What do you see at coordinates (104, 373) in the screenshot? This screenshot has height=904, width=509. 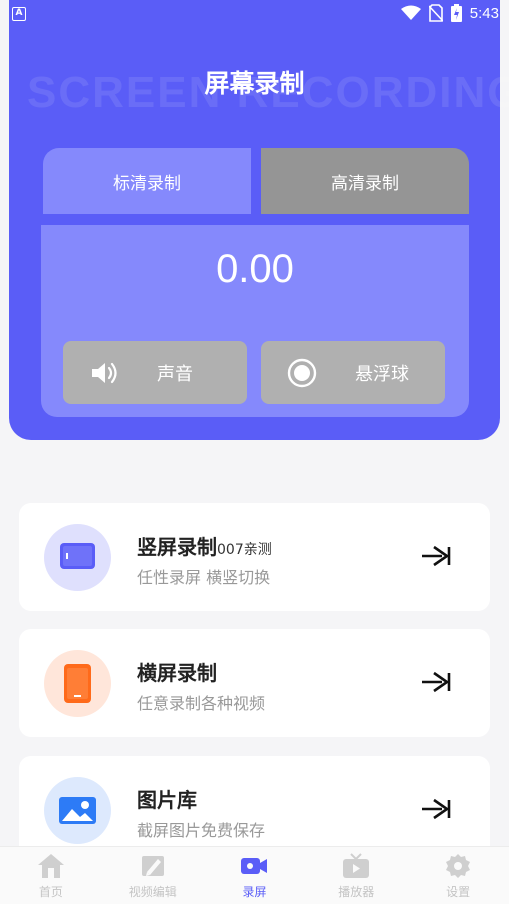 I see `speaker-icon` at bounding box center [104, 373].